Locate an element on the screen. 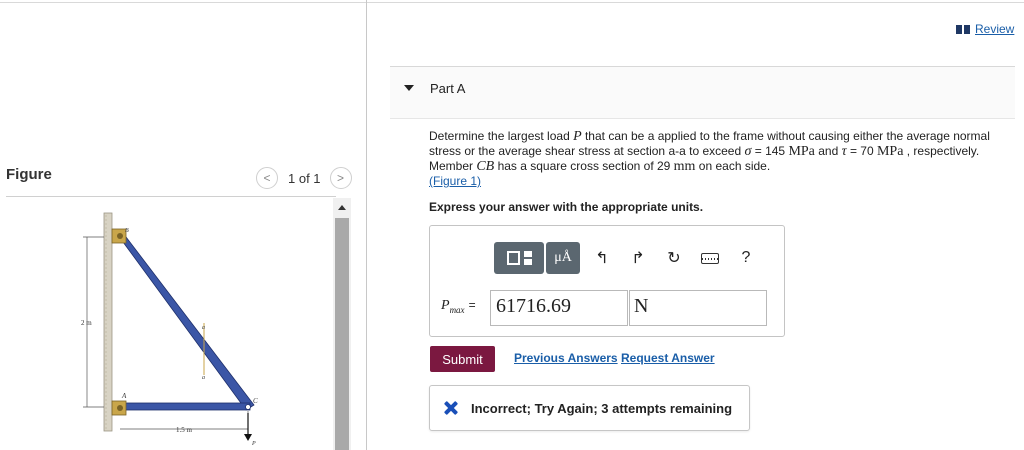  next-figure-button: > is located at coordinates (340, 178).